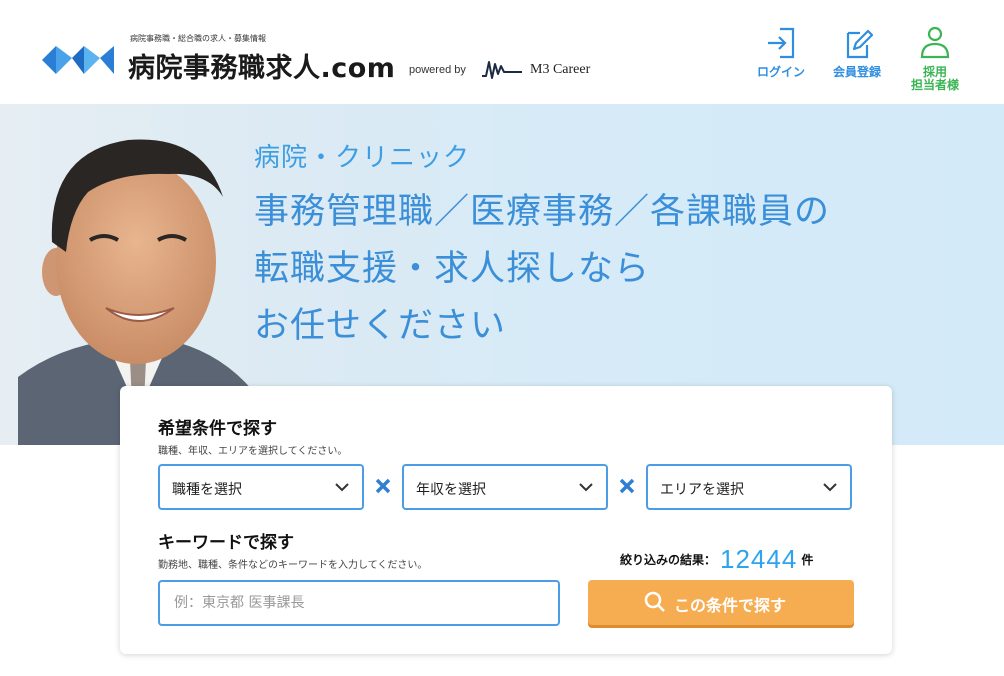 The width and height of the screenshot is (1004, 676). Describe the element at coordinates (730, 605) in the screenshot. I see `search-button-label: この条件で探す` at that location.